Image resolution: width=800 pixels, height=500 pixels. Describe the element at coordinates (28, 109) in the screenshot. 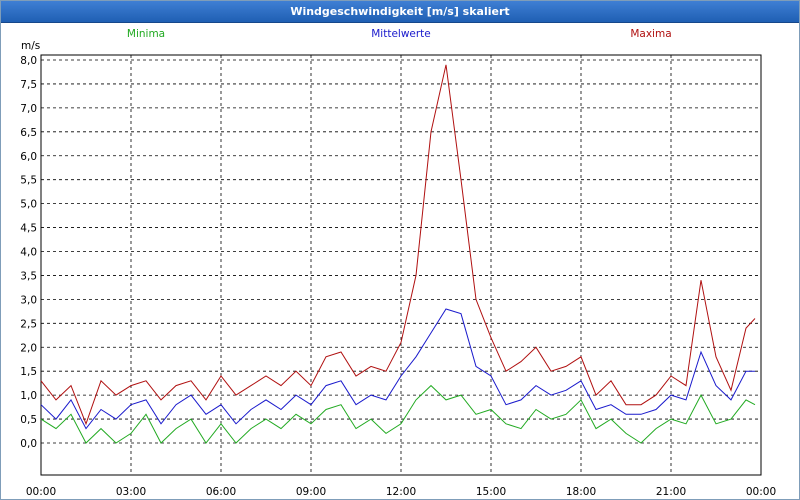

I see `y-tick-label: 7,0` at that location.